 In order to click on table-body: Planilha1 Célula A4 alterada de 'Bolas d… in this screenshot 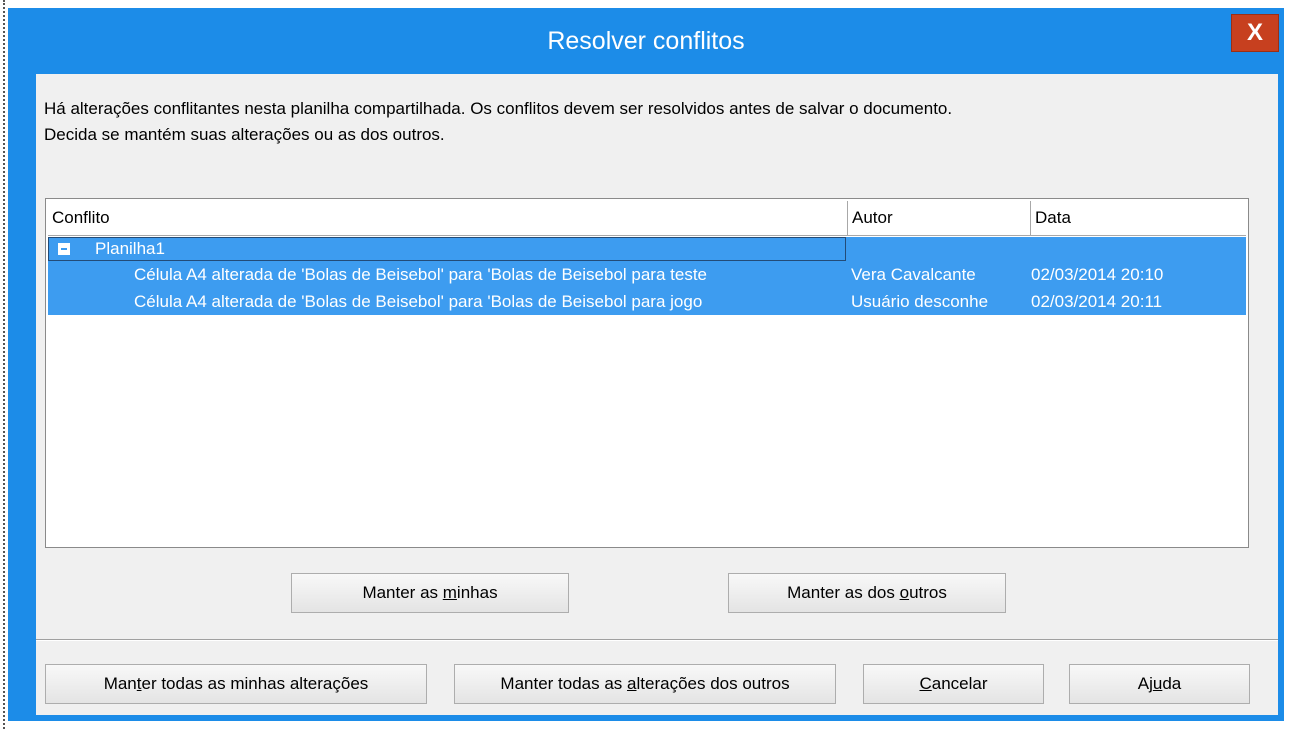, I will do `click(647, 276)`.